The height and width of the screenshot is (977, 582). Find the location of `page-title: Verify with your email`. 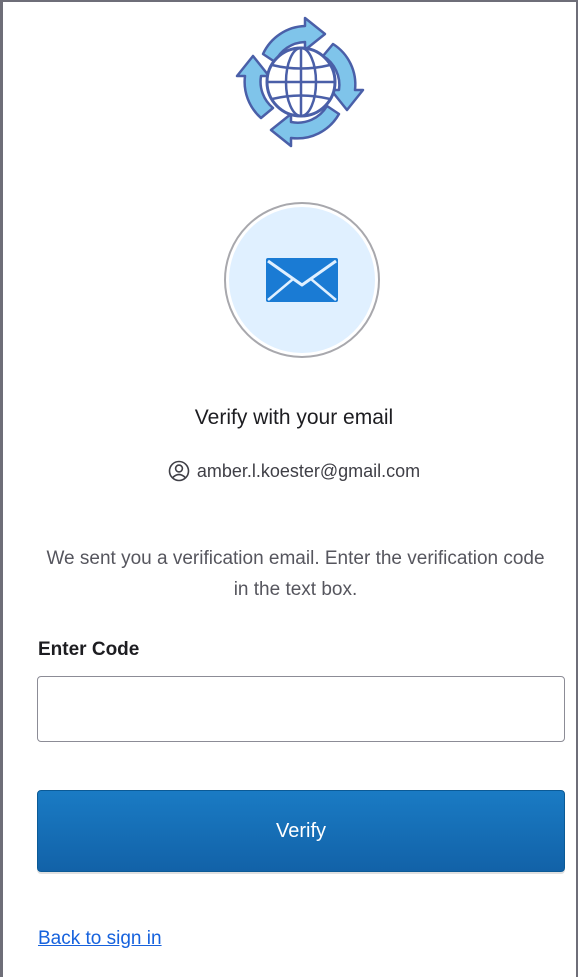

page-title: Verify with your email is located at coordinates (294, 417).